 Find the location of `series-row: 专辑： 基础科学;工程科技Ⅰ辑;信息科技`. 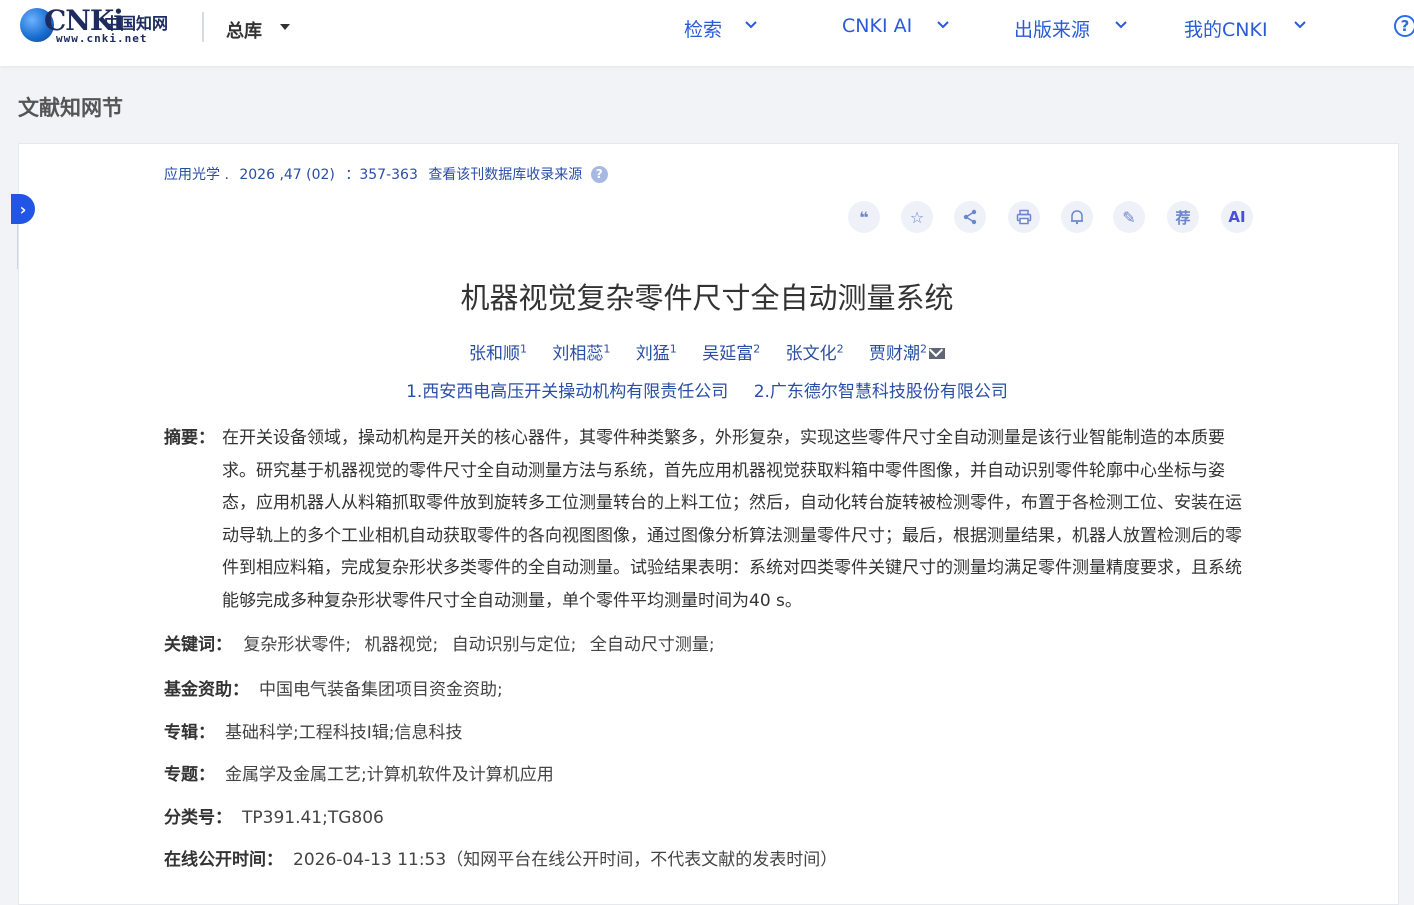

series-row: 专辑： 基础科学;工程科技Ⅰ辑;信息科技 is located at coordinates (313, 730).